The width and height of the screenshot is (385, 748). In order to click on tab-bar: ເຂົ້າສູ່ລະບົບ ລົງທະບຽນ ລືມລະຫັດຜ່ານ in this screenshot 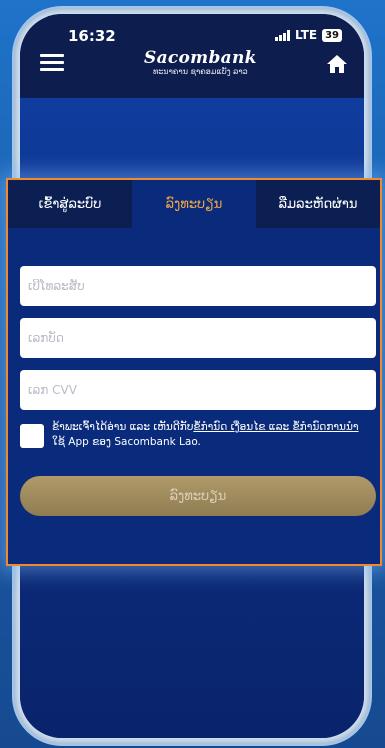, I will do `click(194, 204)`.